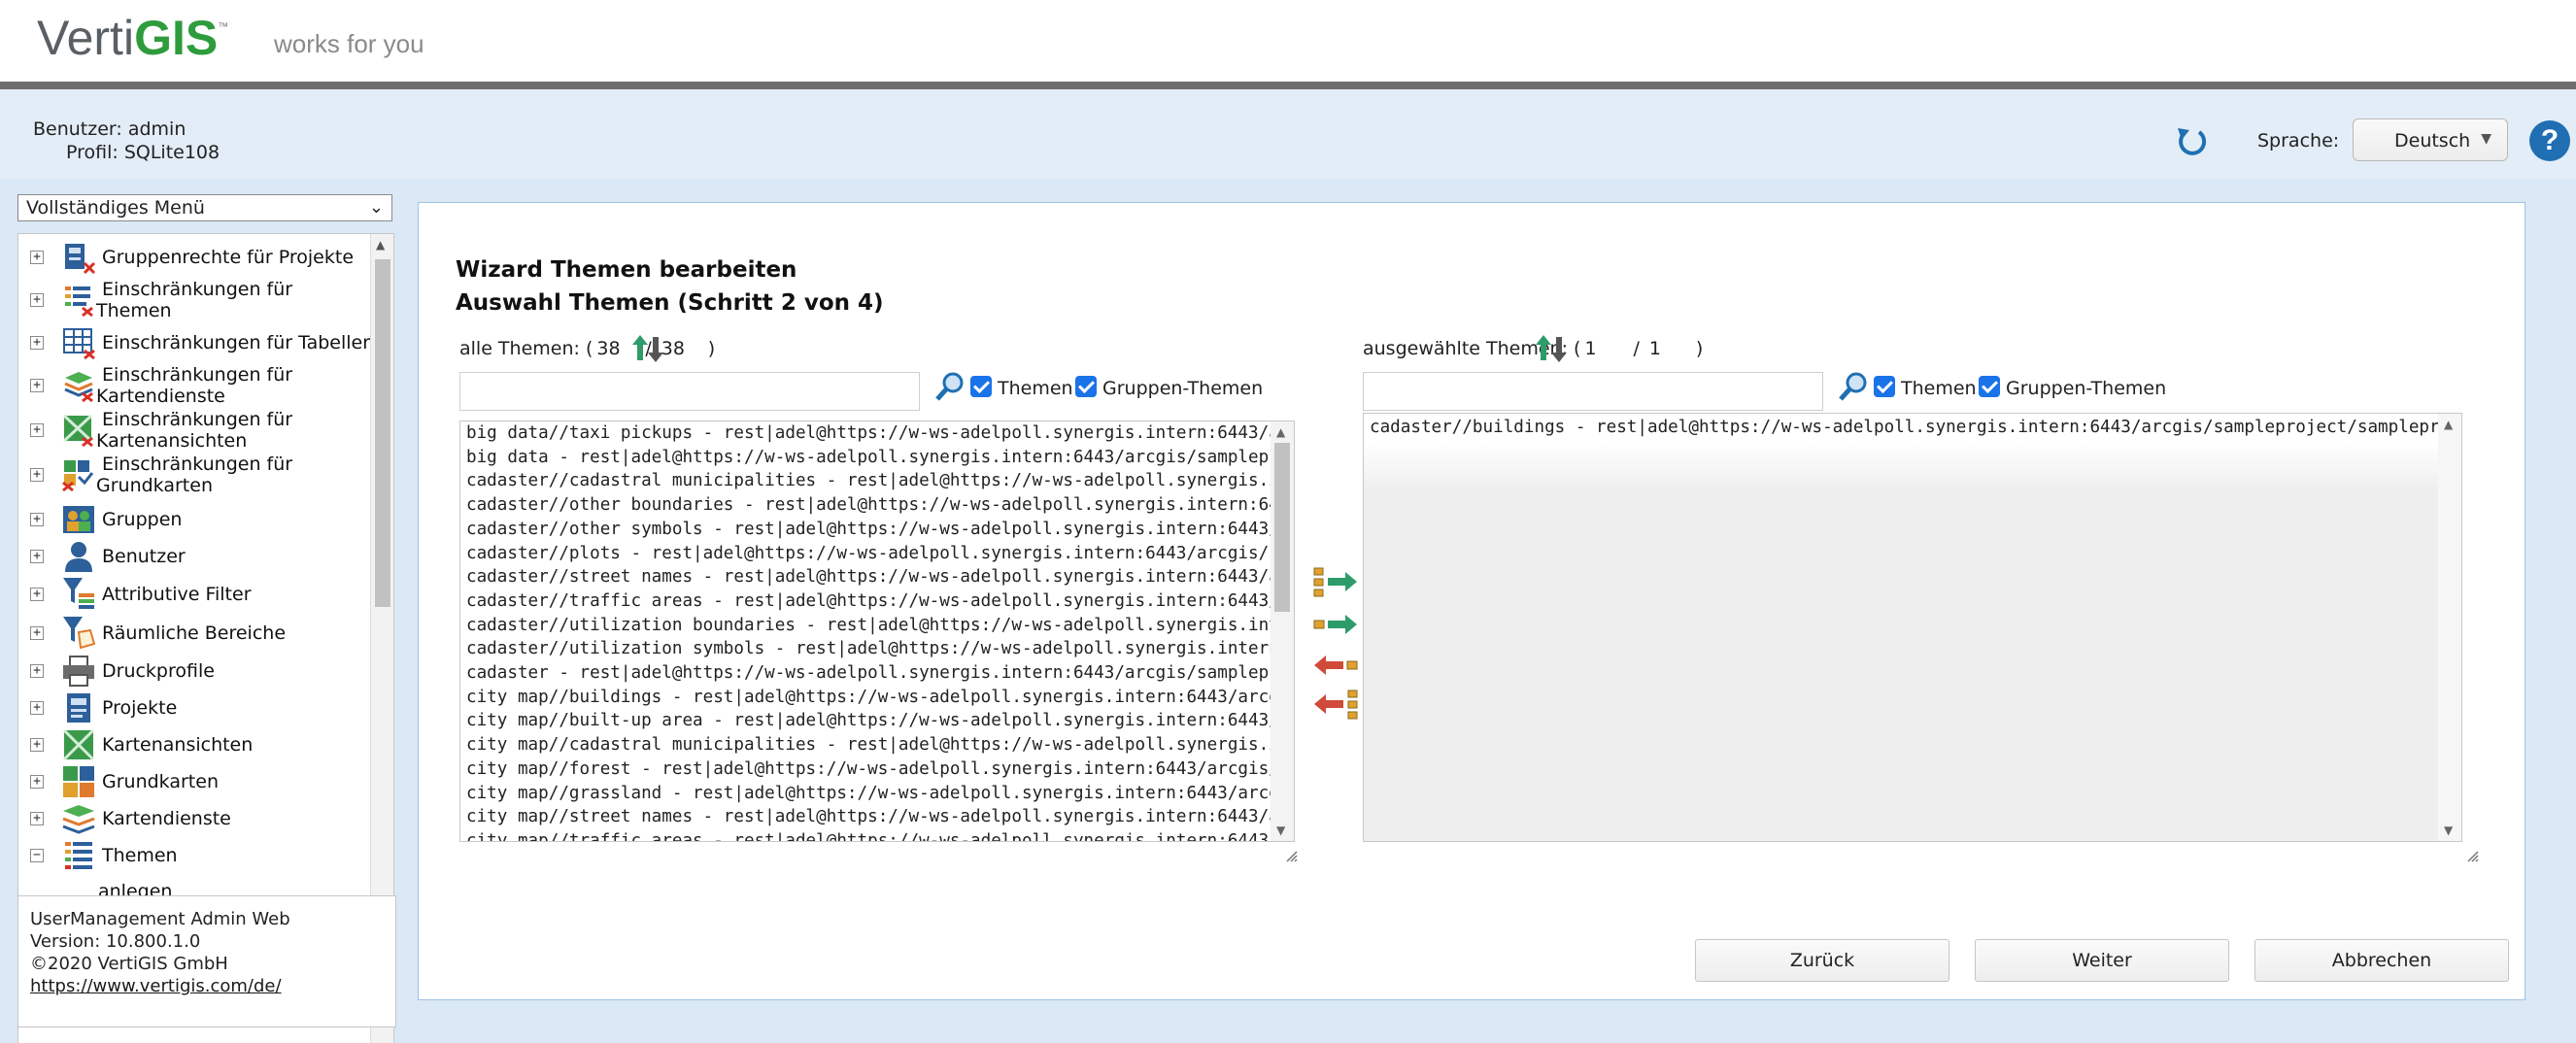  I want to click on tree-item-groups: + Gruppen, so click(193, 519).